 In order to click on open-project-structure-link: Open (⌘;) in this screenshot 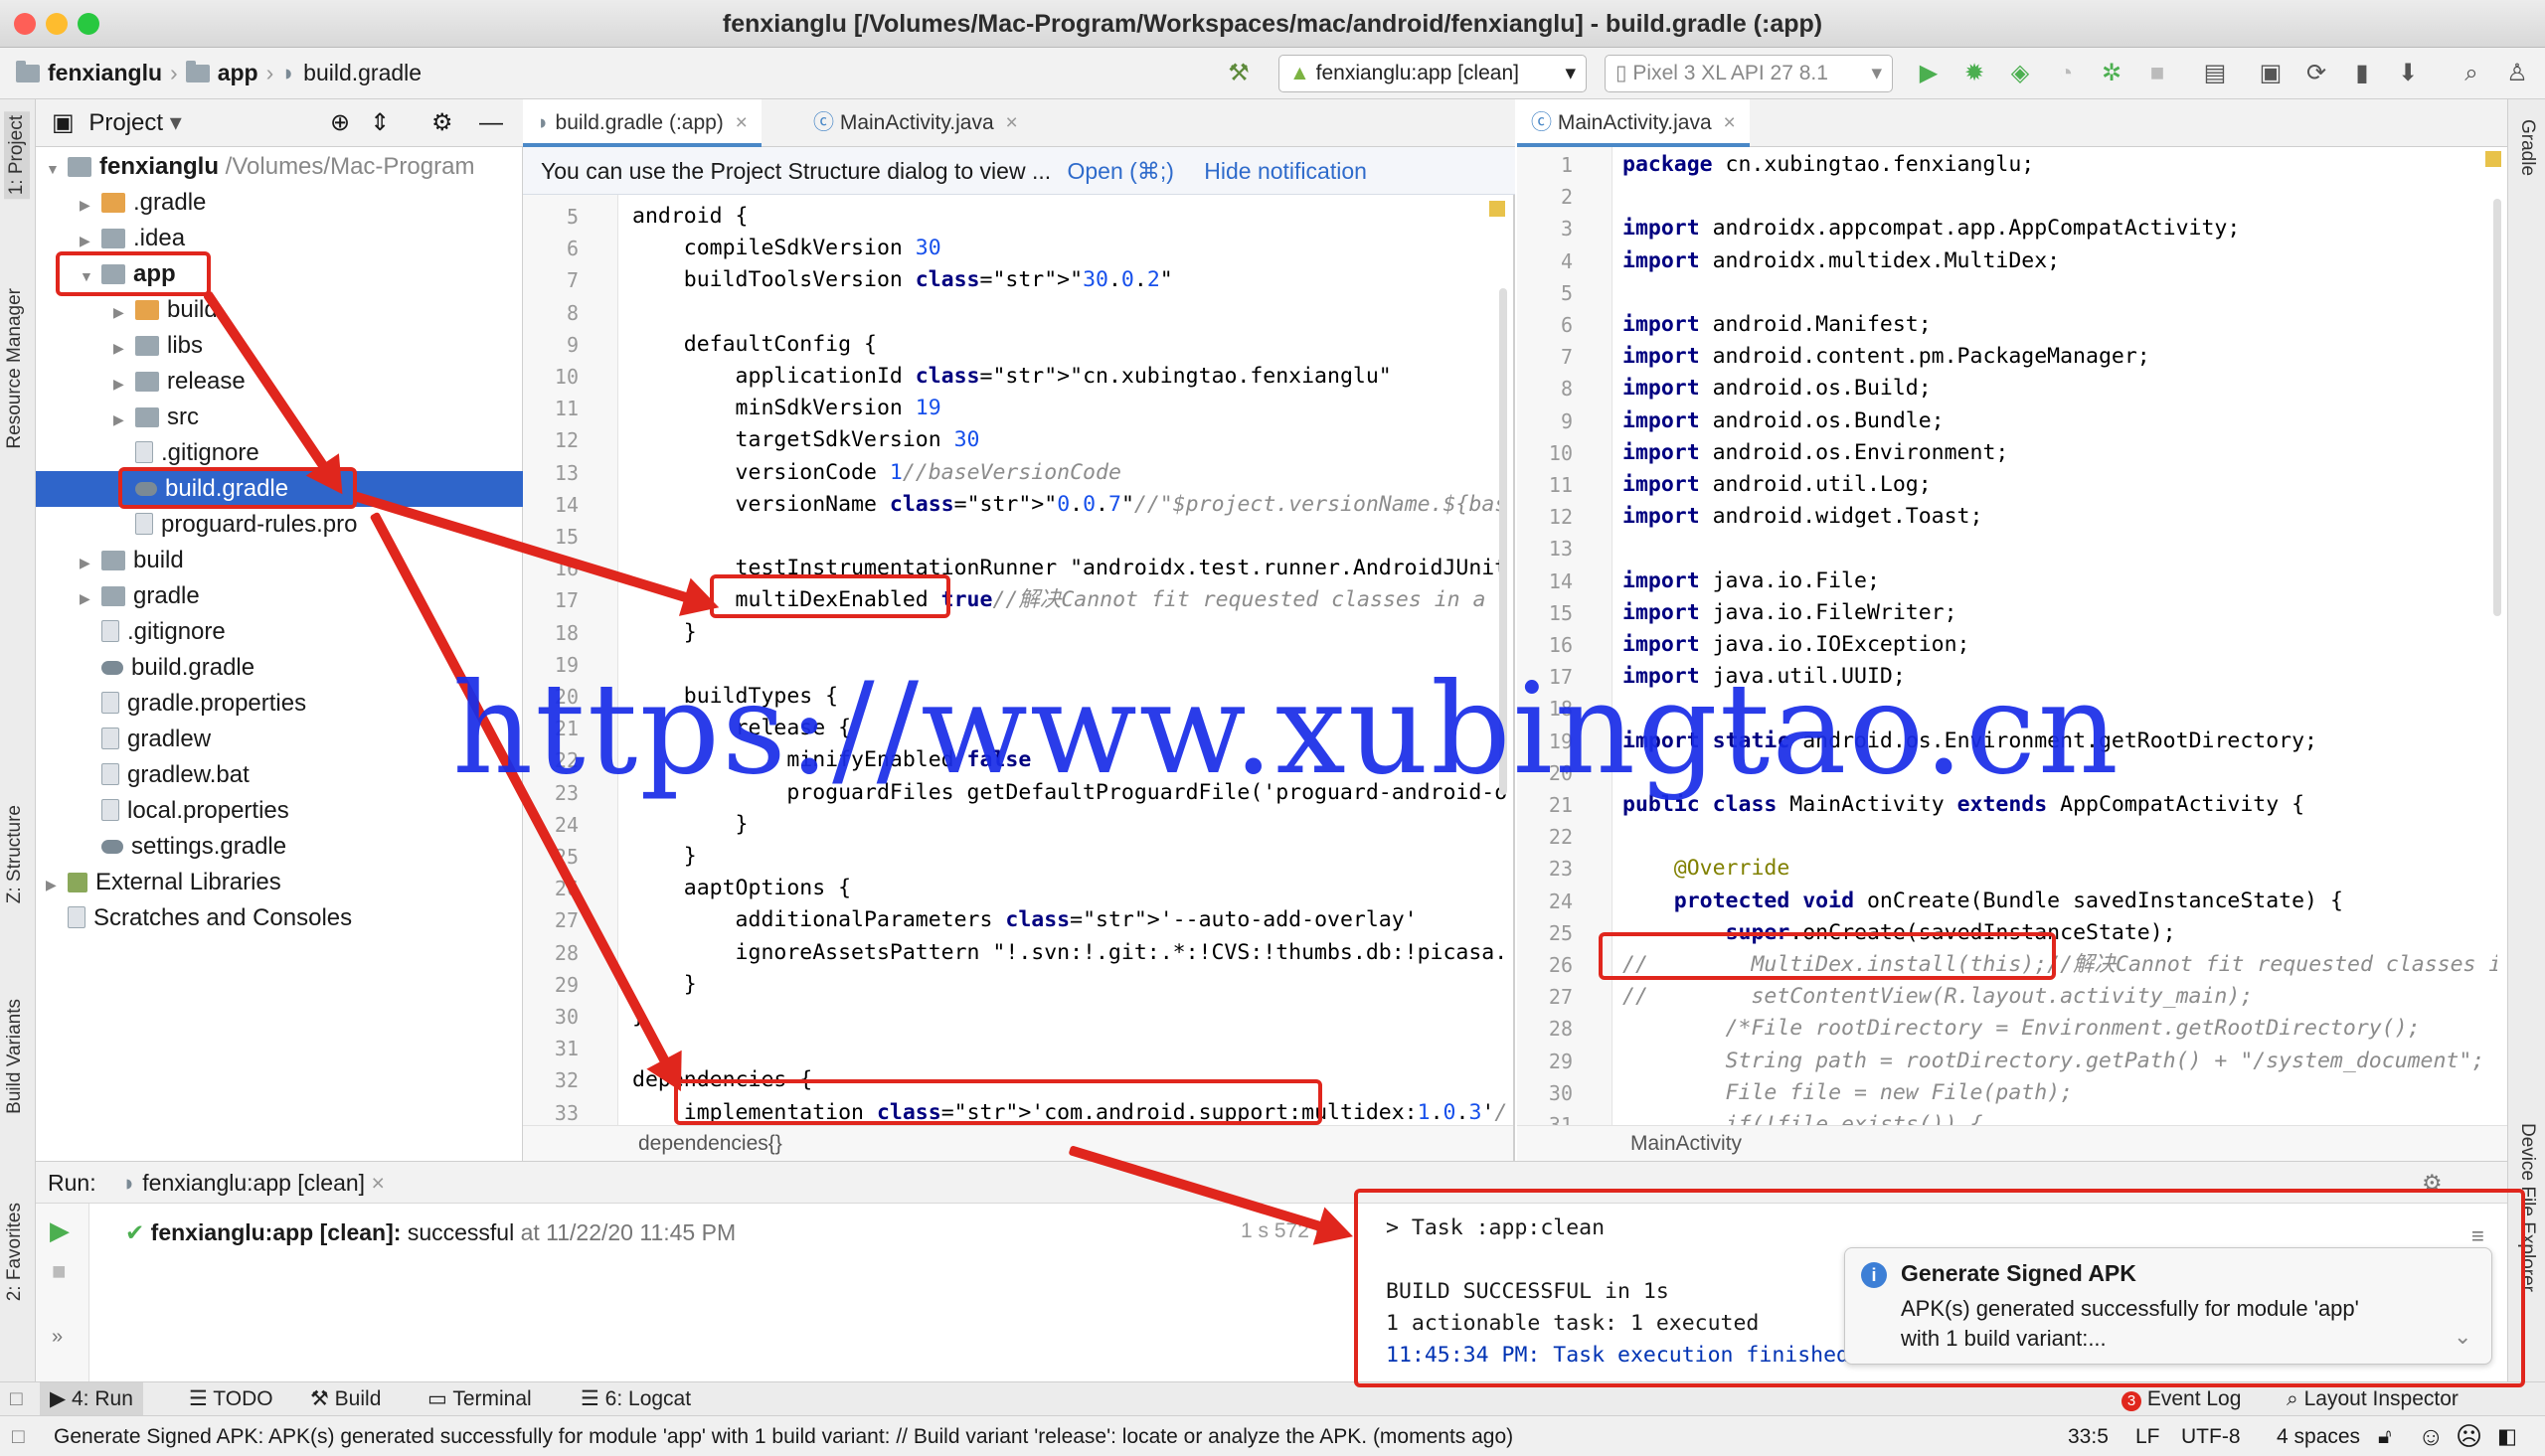, I will do `click(1121, 171)`.